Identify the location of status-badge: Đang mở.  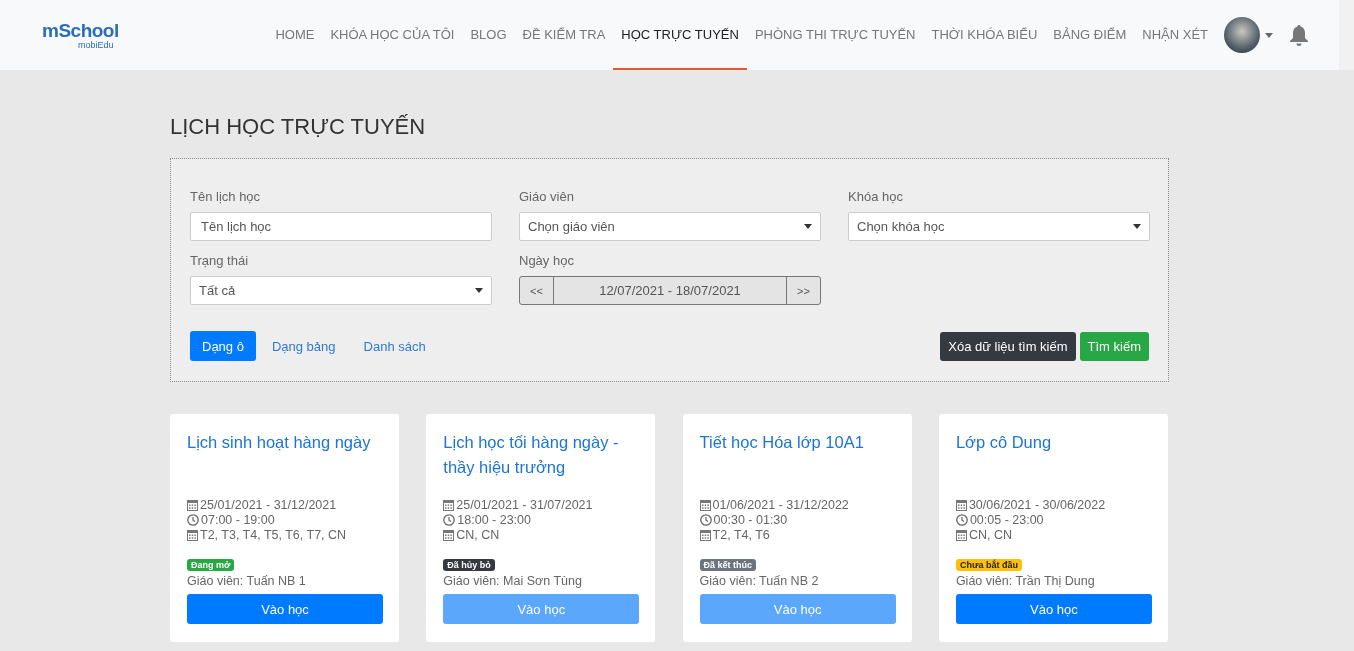
(211, 565).